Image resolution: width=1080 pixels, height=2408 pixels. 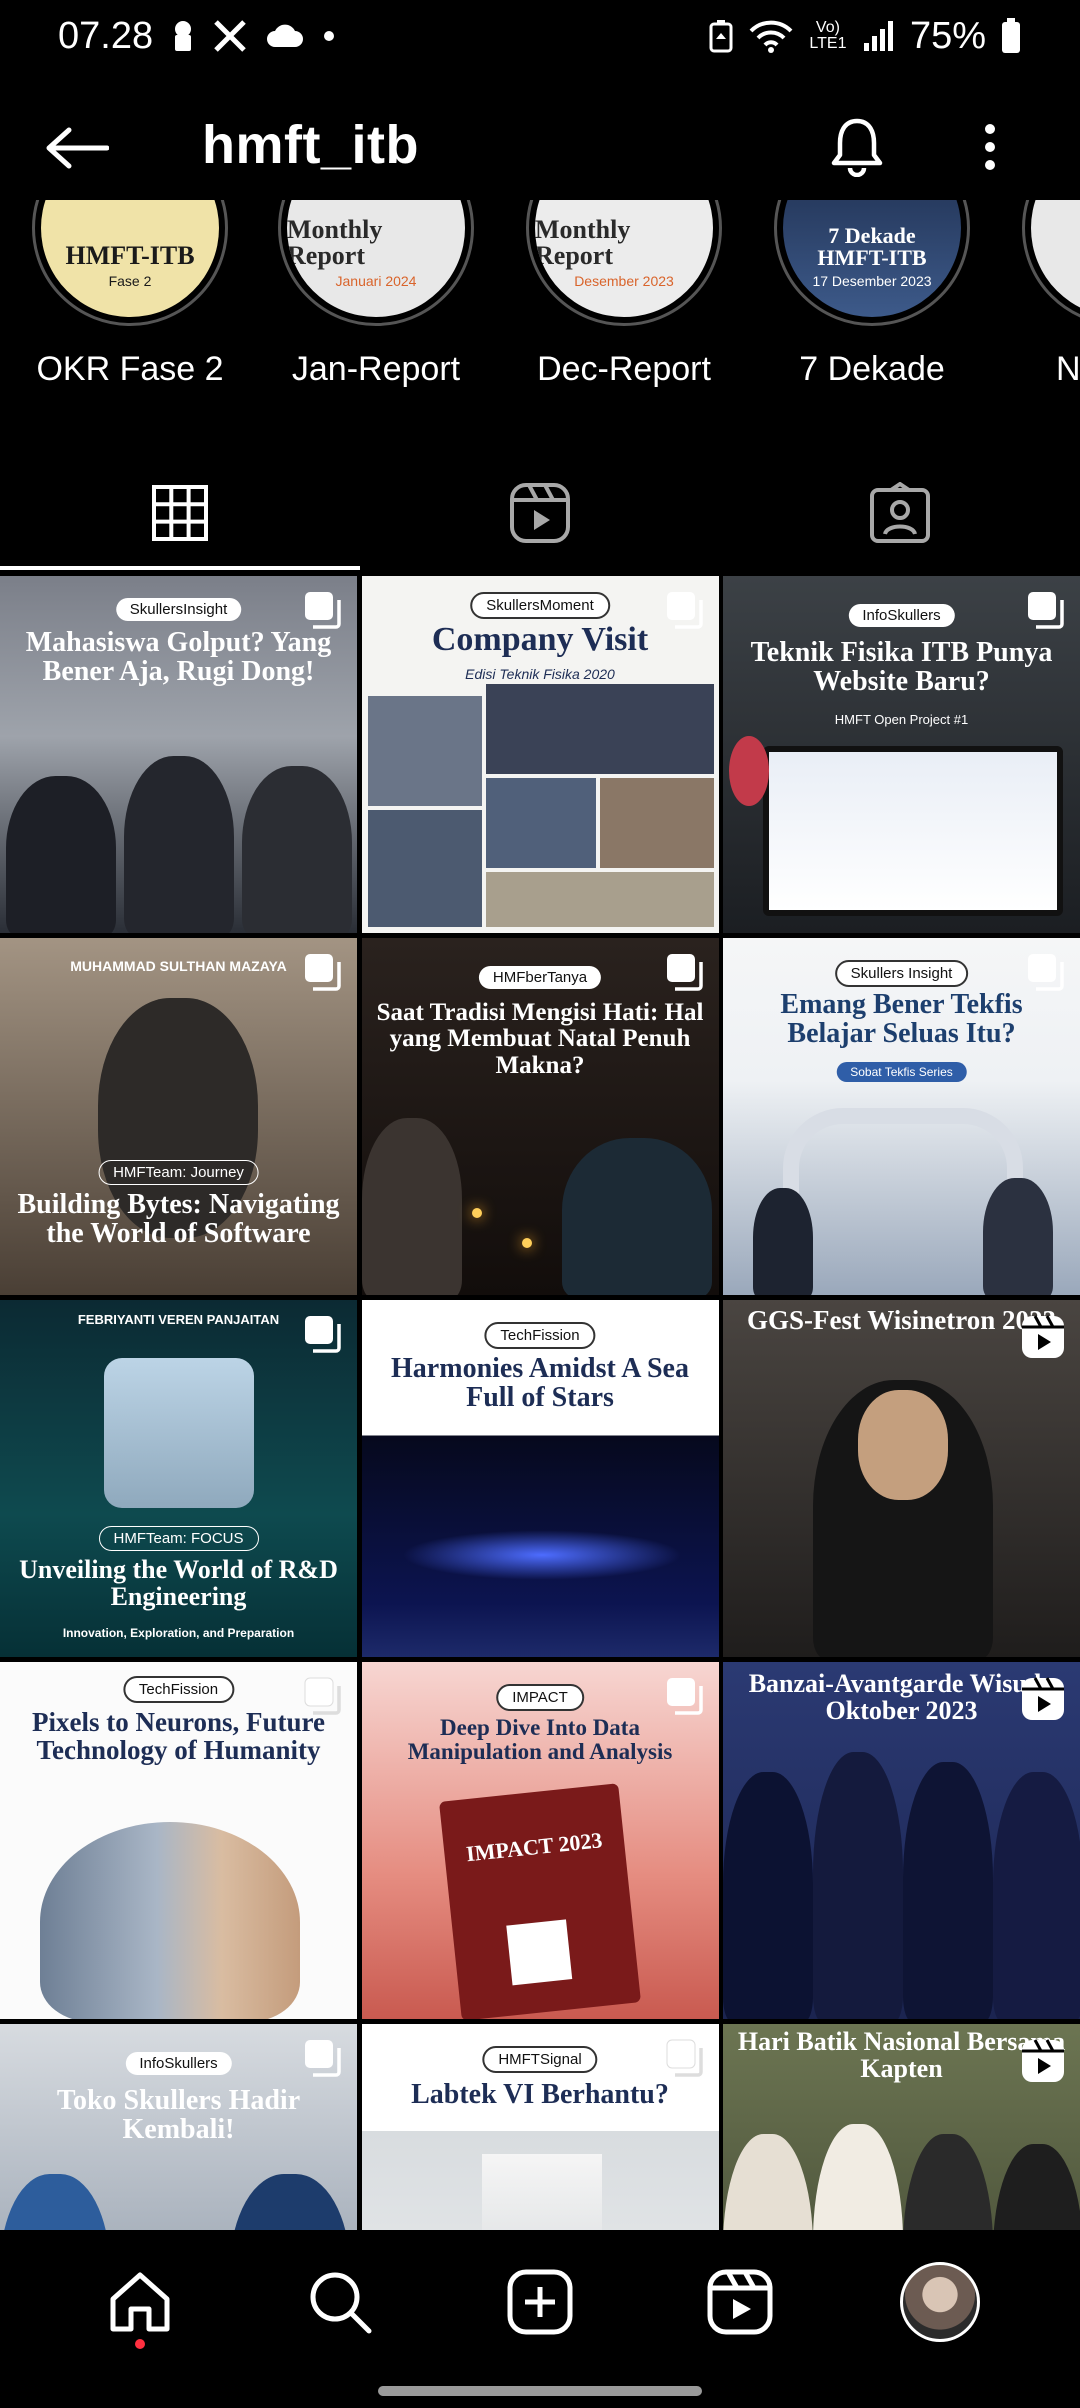 What do you see at coordinates (340, 2302) in the screenshot?
I see `nav-search` at bounding box center [340, 2302].